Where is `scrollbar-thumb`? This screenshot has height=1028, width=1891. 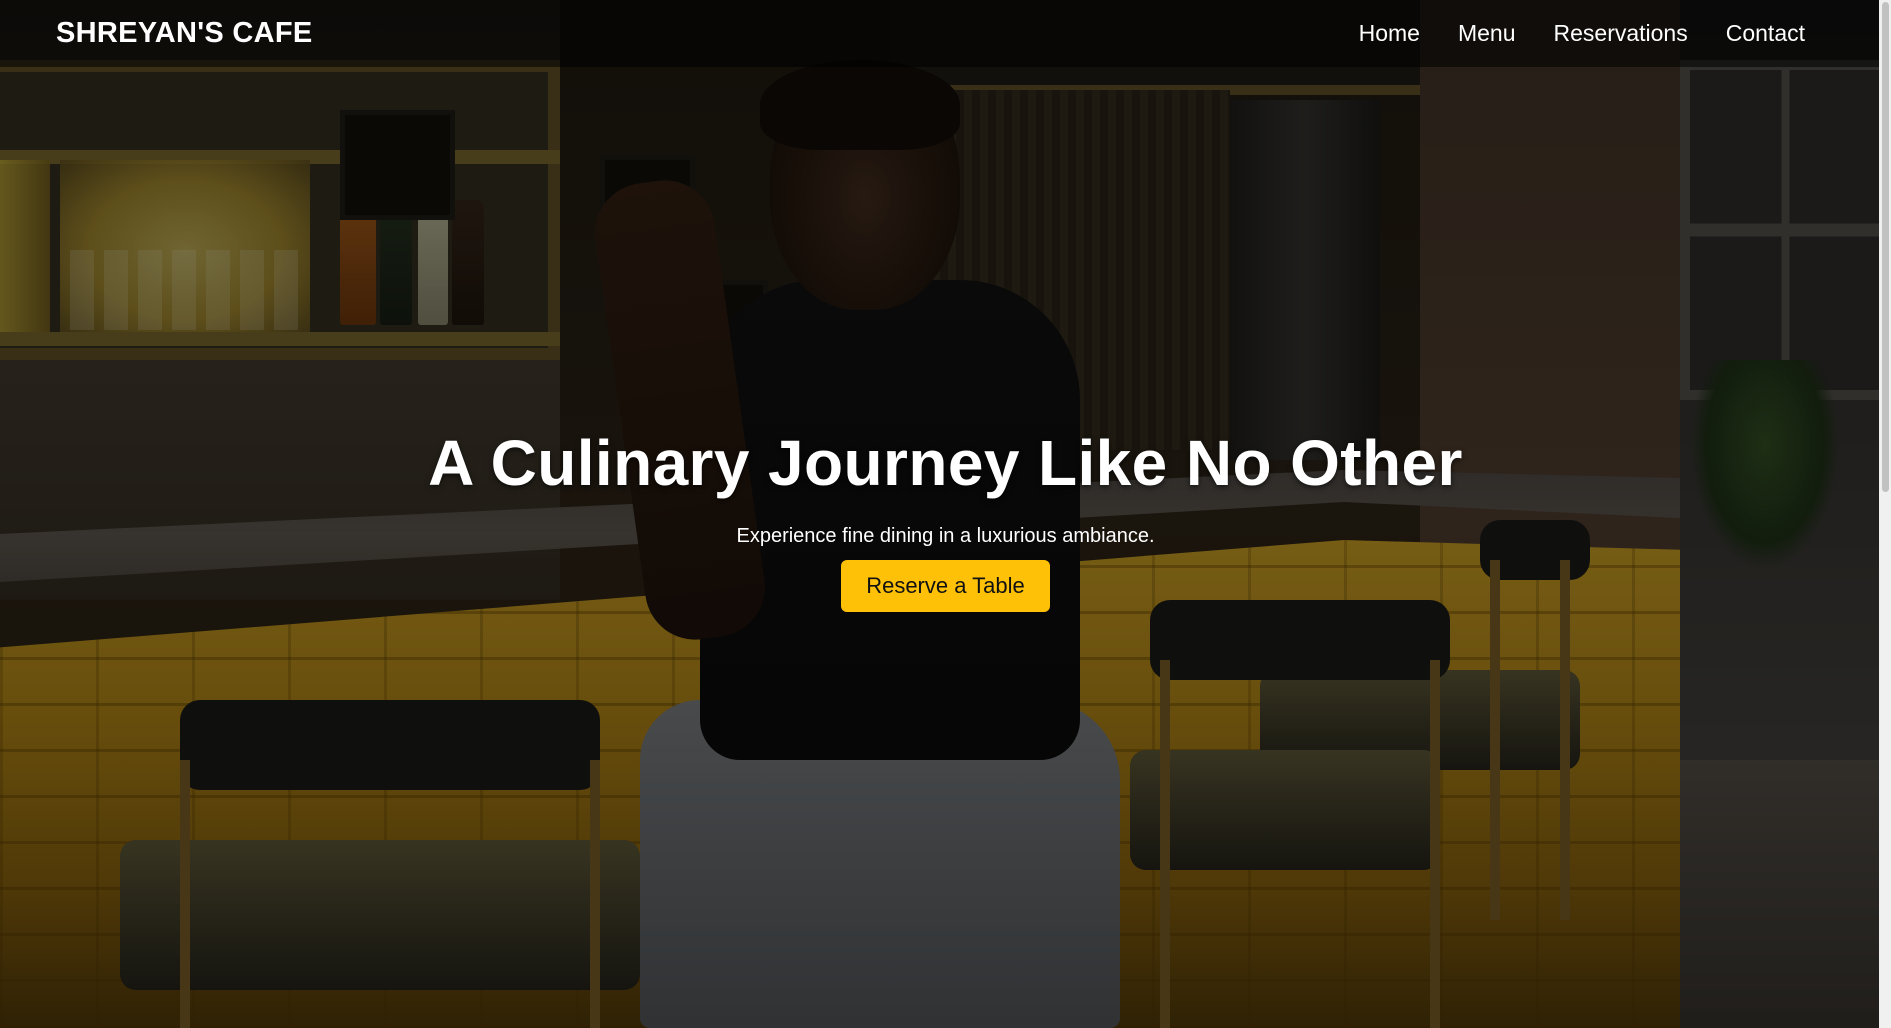
scrollbar-thumb is located at coordinates (1885, 247).